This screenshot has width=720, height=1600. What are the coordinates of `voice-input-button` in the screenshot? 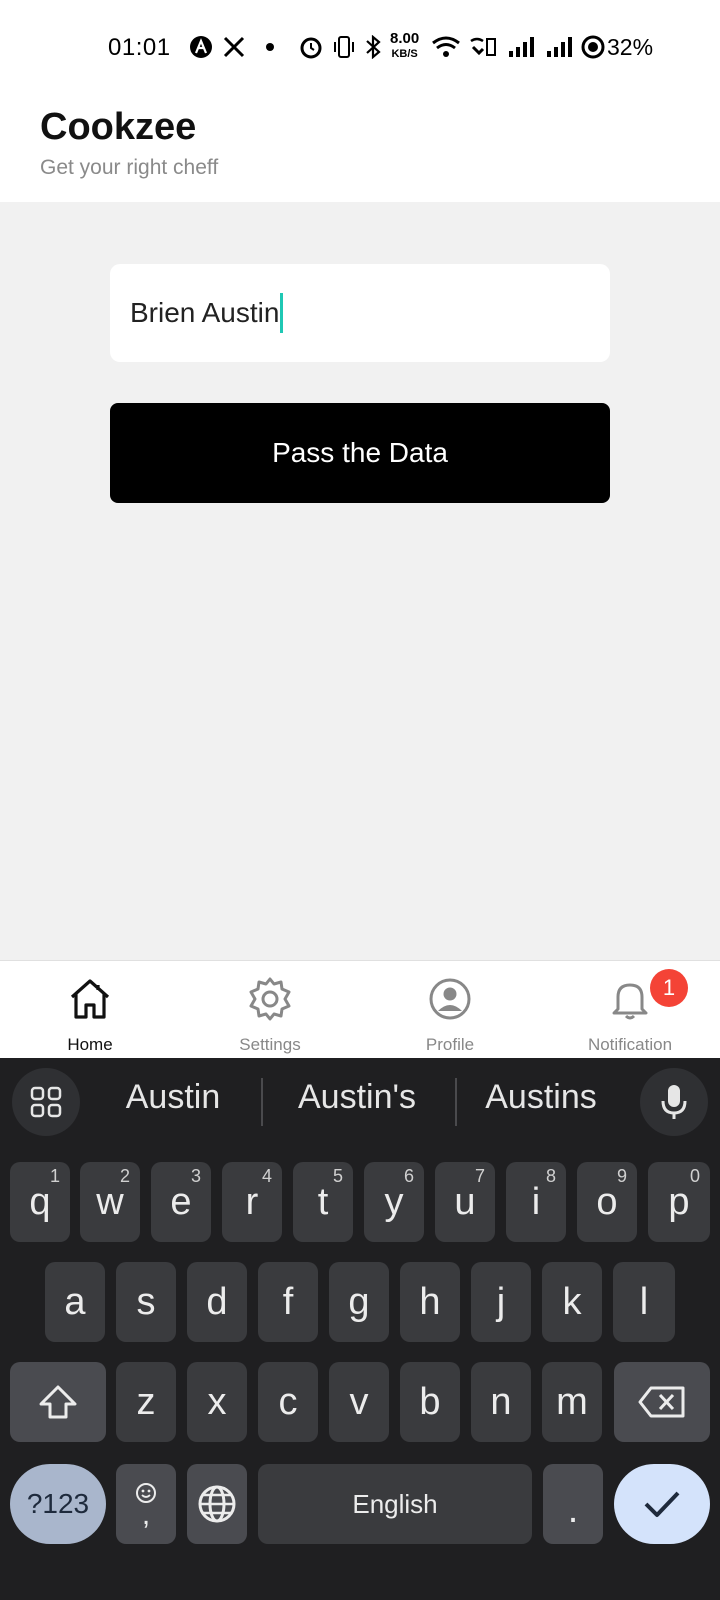 It's located at (674, 1102).